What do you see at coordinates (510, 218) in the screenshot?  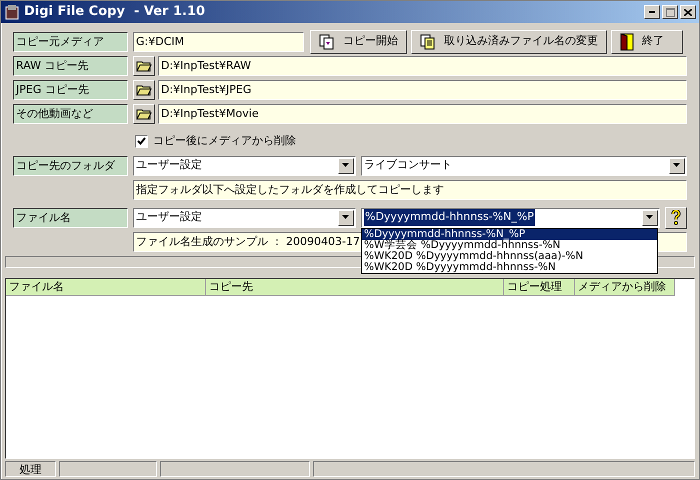 I see `filename-pattern-dropdown: %Dyyyymmdd-hhnnss-%N_%P` at bounding box center [510, 218].